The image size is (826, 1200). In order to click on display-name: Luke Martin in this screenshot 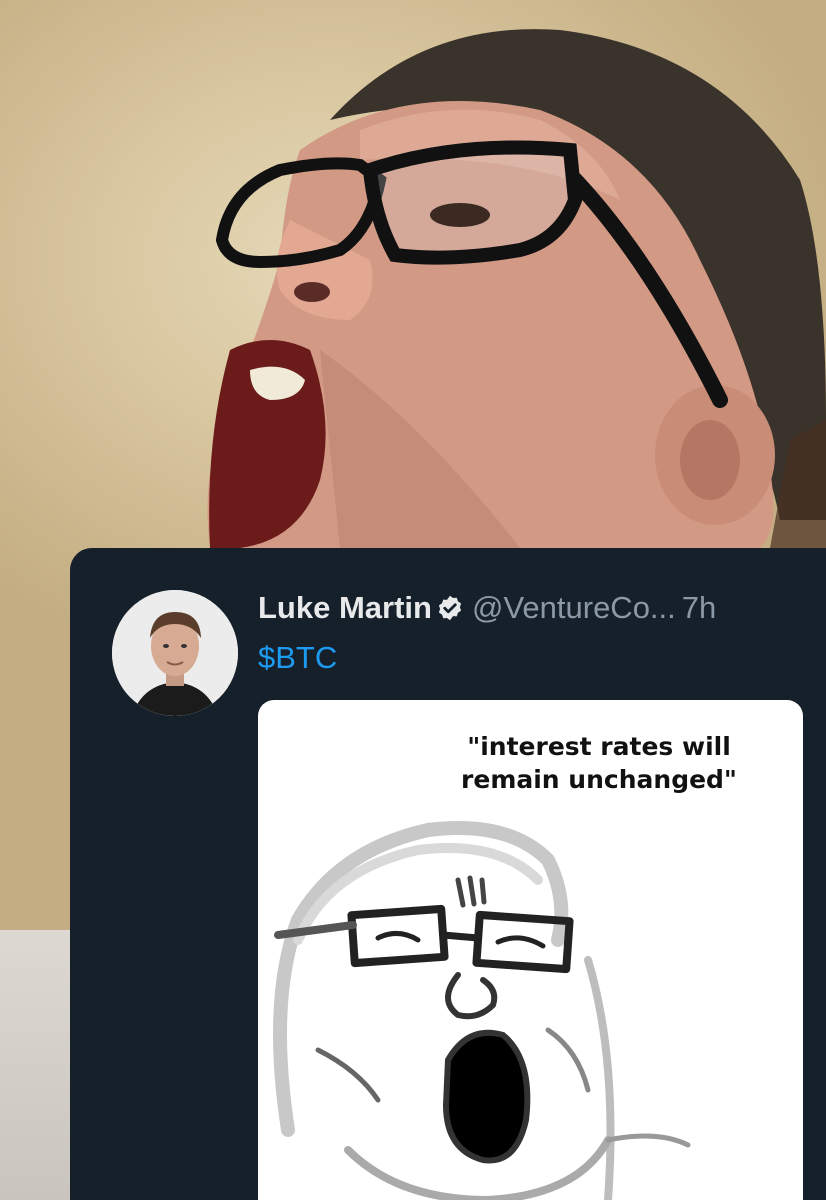, I will do `click(345, 607)`.